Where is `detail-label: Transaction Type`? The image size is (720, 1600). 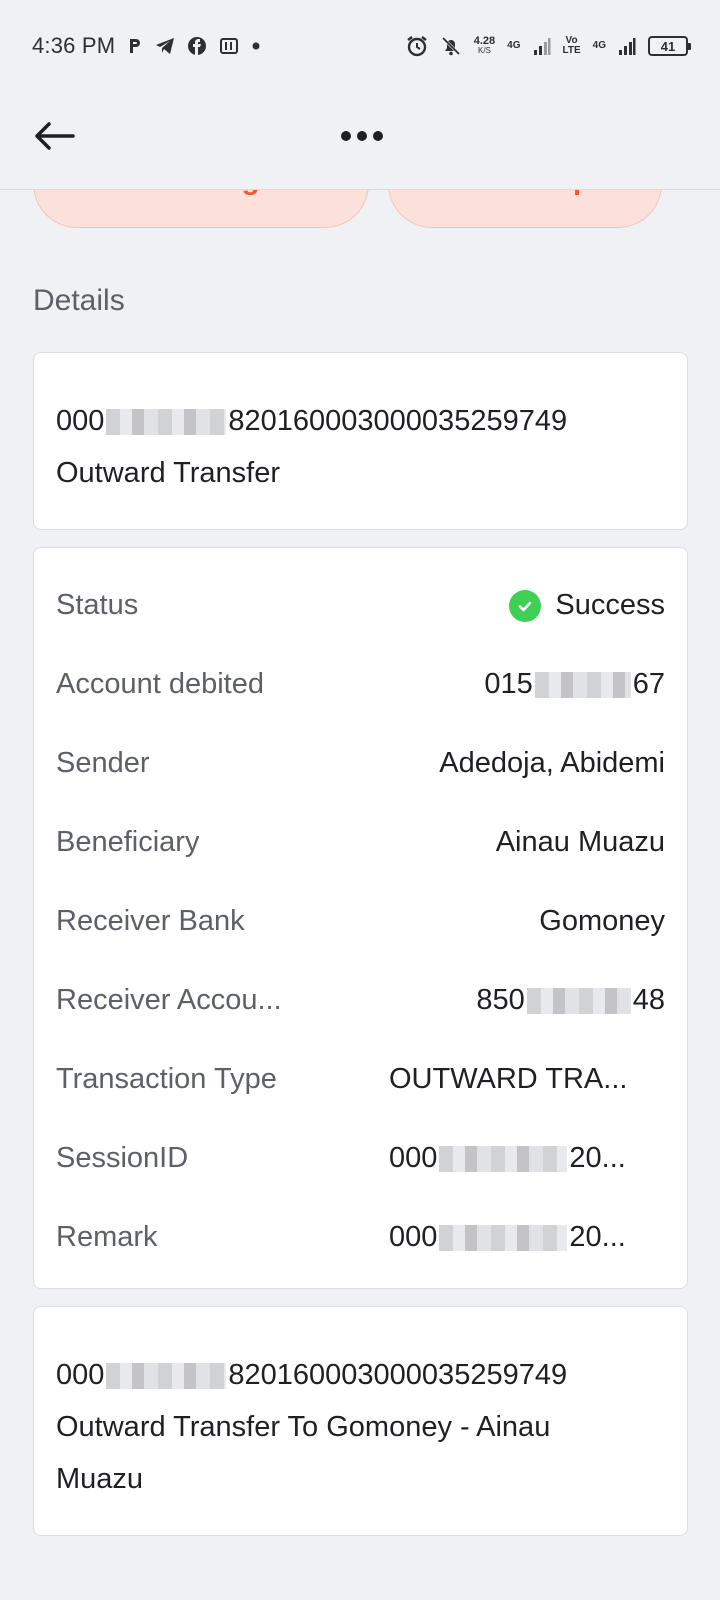
detail-label: Transaction Type is located at coordinates (166, 1079).